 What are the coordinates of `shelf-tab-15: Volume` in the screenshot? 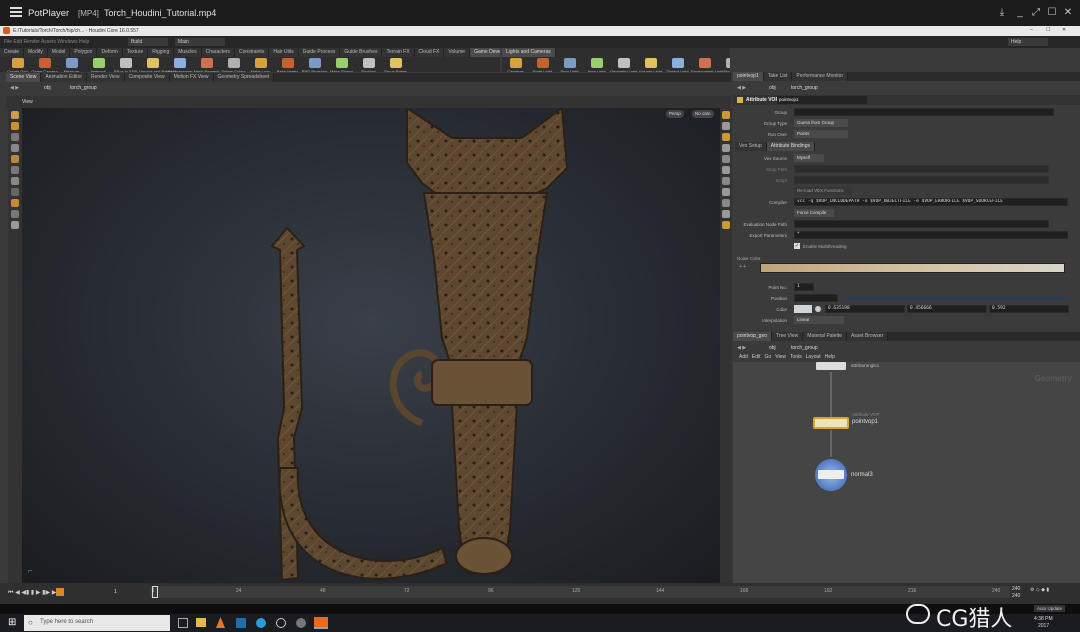 It's located at (457, 52).